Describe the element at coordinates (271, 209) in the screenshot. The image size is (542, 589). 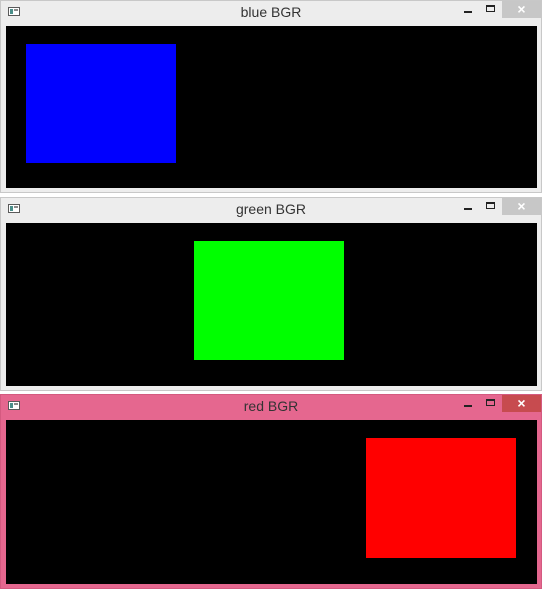
I see `title-bar: green BGR ×` at that location.